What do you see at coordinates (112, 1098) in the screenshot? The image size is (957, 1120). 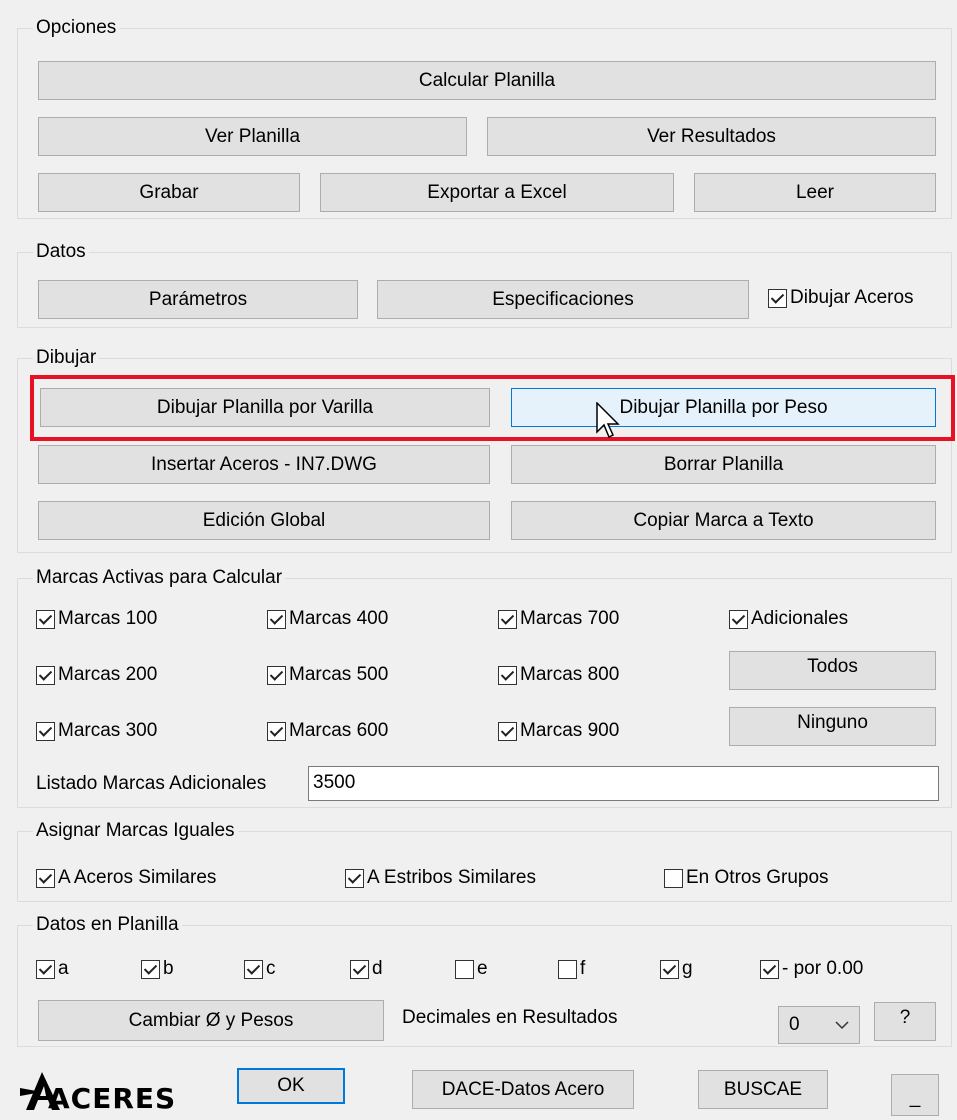 I see `logo-text: ACERES` at bounding box center [112, 1098].